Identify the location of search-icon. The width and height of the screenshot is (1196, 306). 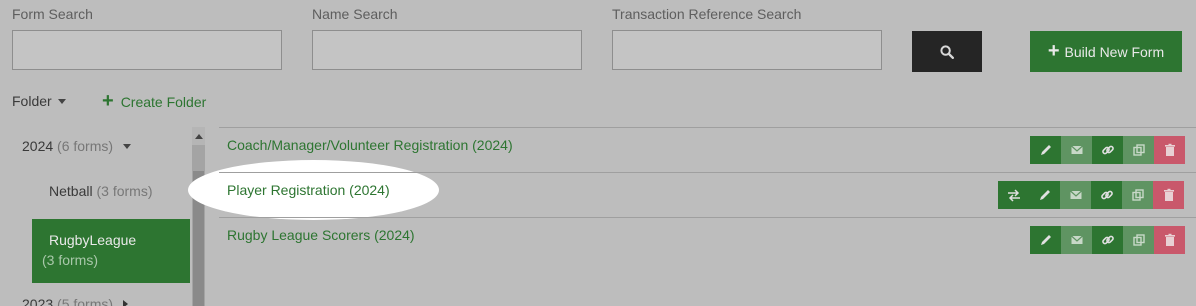
(947, 51).